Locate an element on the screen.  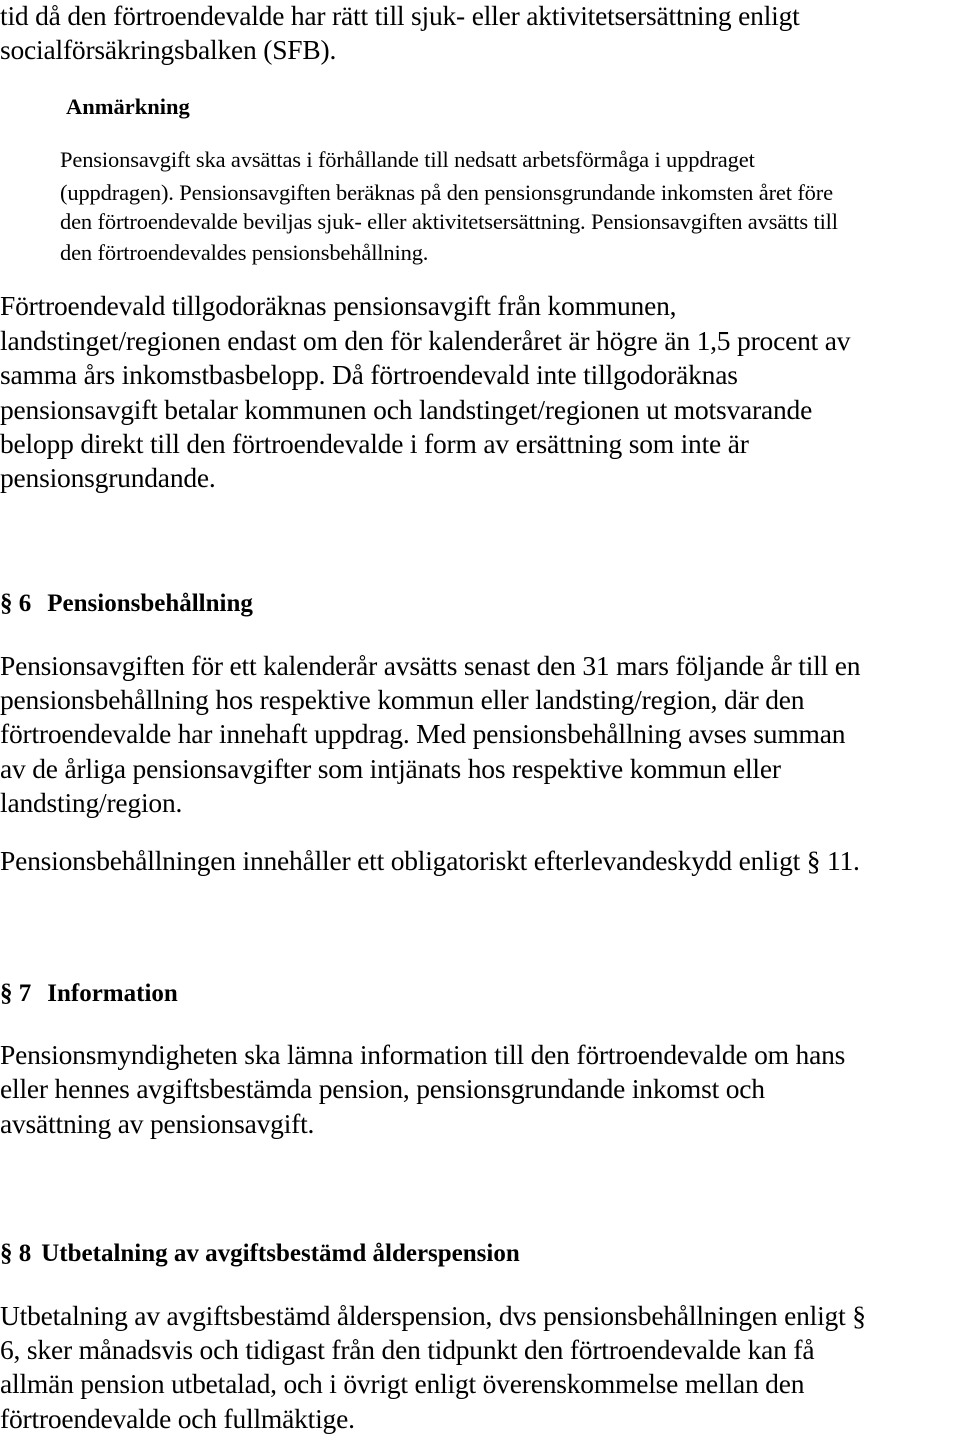
section-heading: § 6 Pensionsbehållning is located at coordinates (126, 604).